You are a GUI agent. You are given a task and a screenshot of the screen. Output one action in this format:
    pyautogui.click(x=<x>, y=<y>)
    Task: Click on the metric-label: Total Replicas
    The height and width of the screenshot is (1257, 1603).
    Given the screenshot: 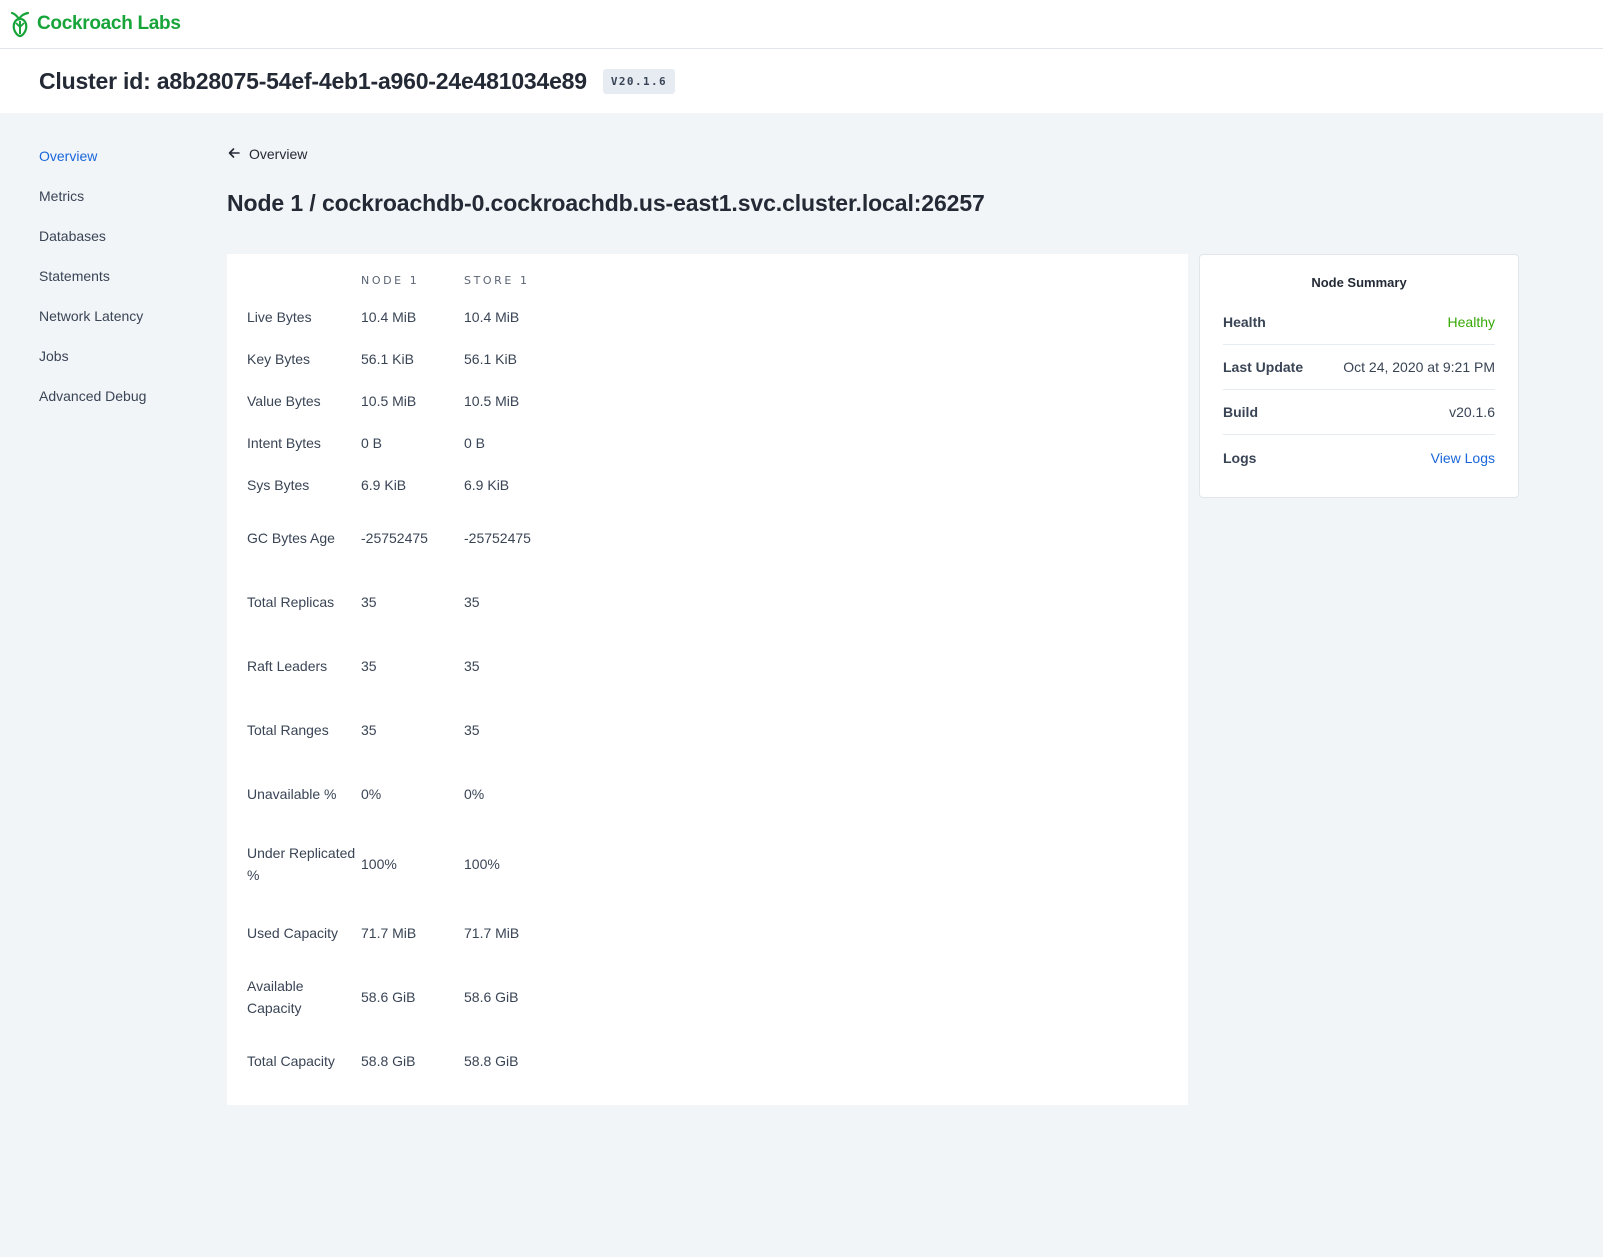 What is the action you would take?
    pyautogui.click(x=291, y=602)
    